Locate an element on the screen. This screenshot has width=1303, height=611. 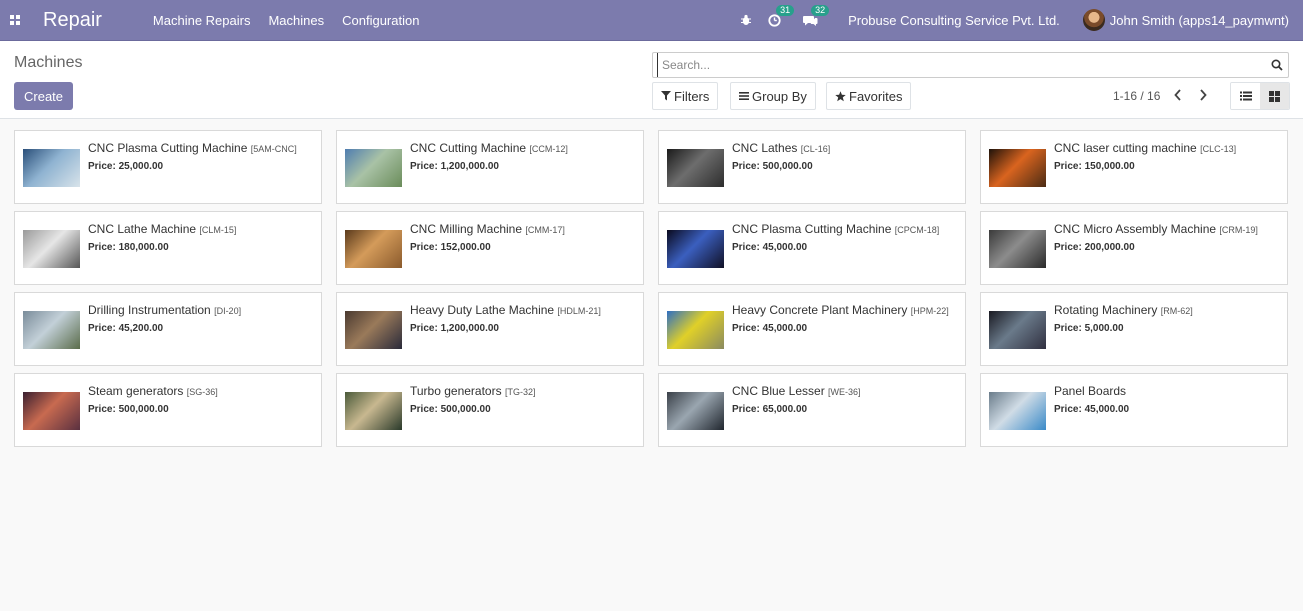
machine-name: CNC laser cutting machine is located at coordinates (1125, 148).